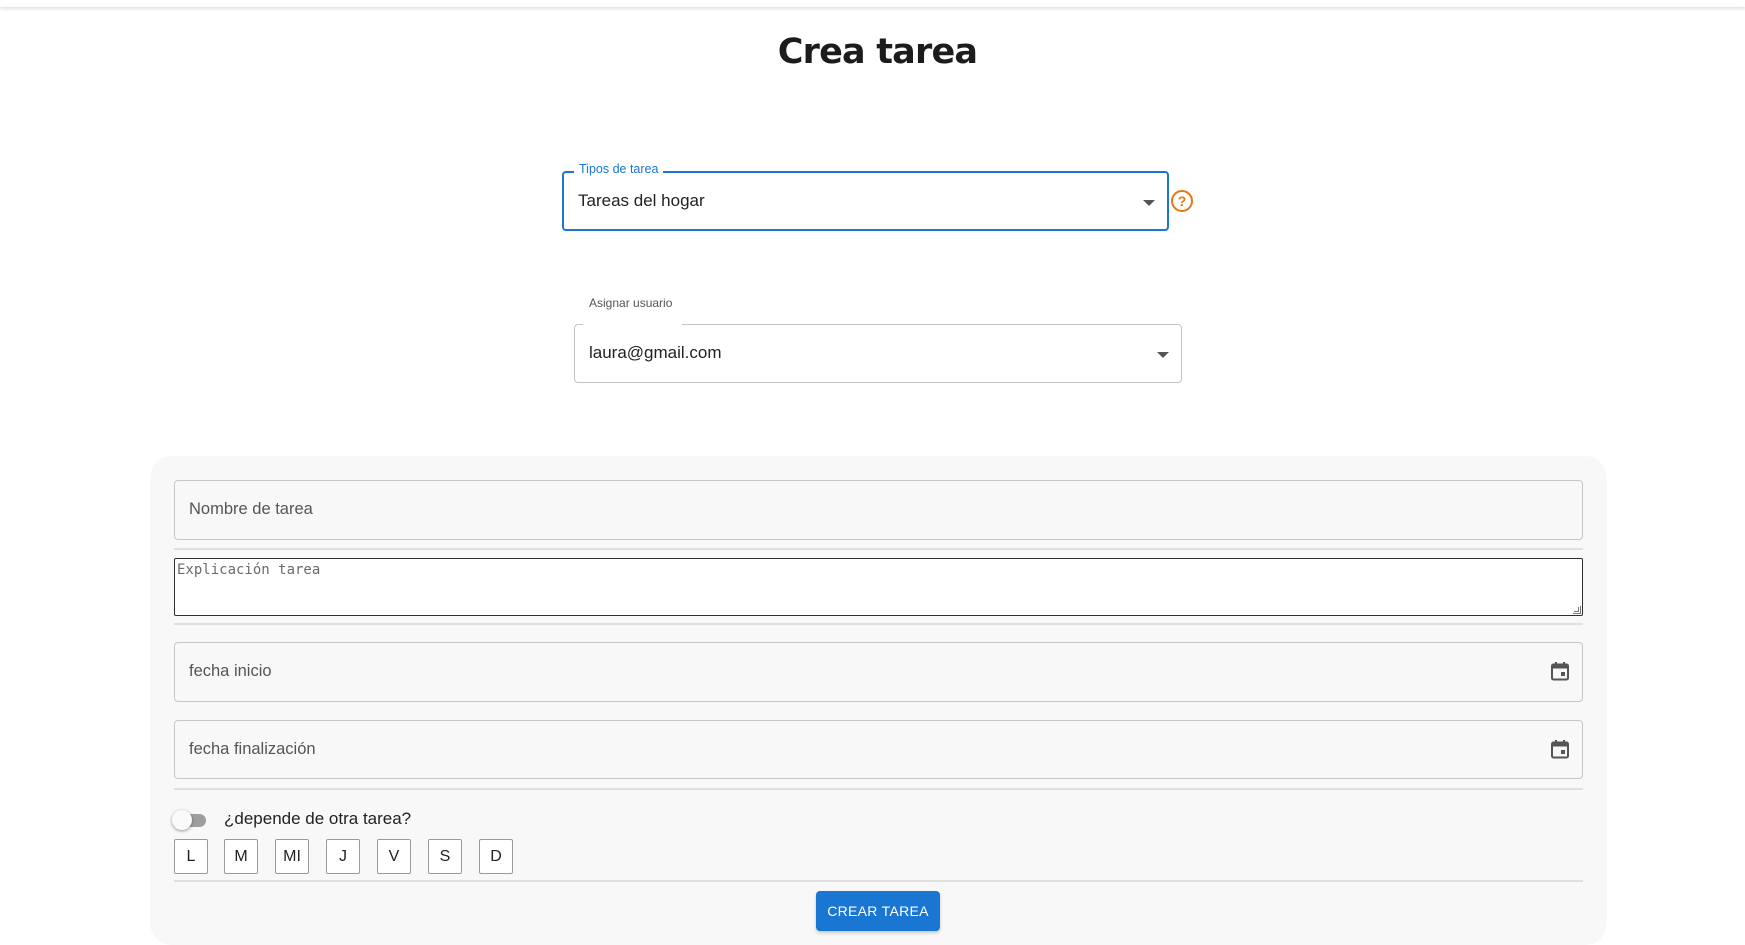 This screenshot has width=1745, height=945. I want to click on toggle-thumb, so click(182, 820).